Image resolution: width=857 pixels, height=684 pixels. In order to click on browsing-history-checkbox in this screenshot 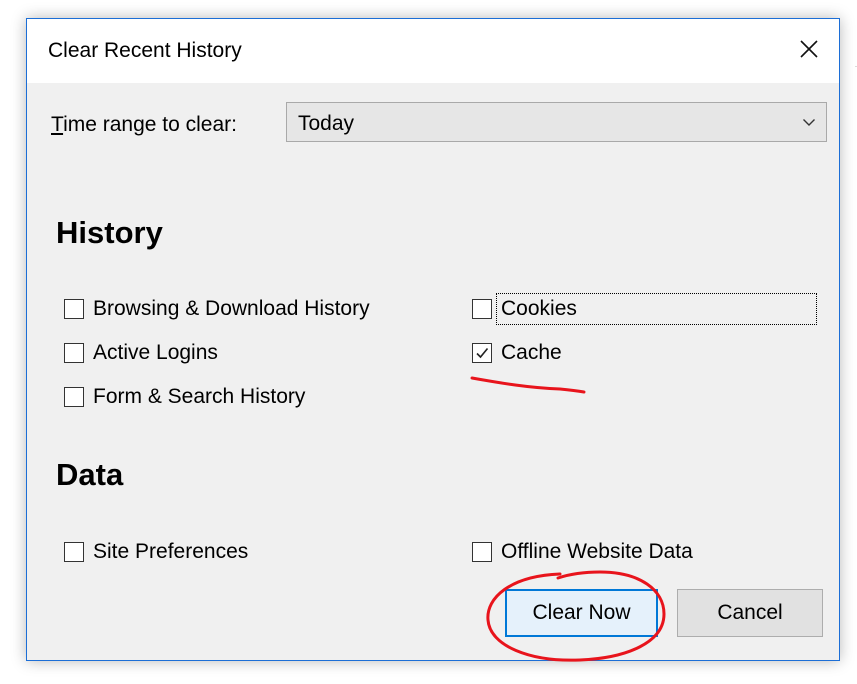, I will do `click(74, 309)`.